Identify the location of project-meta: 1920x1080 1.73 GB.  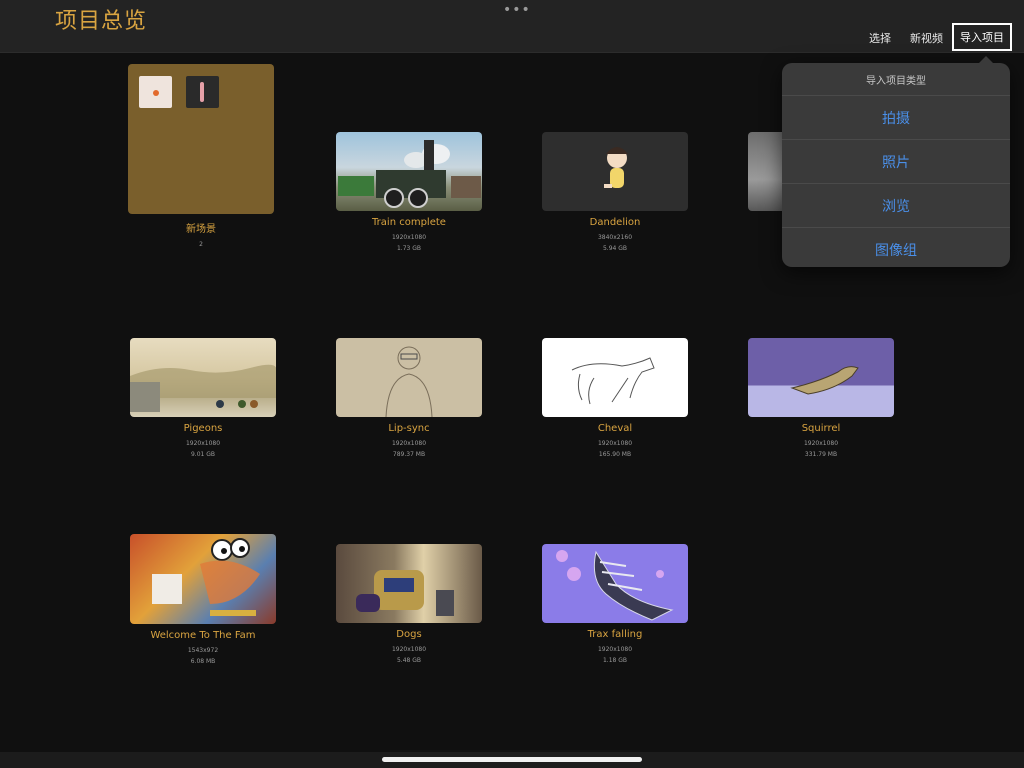
(409, 243).